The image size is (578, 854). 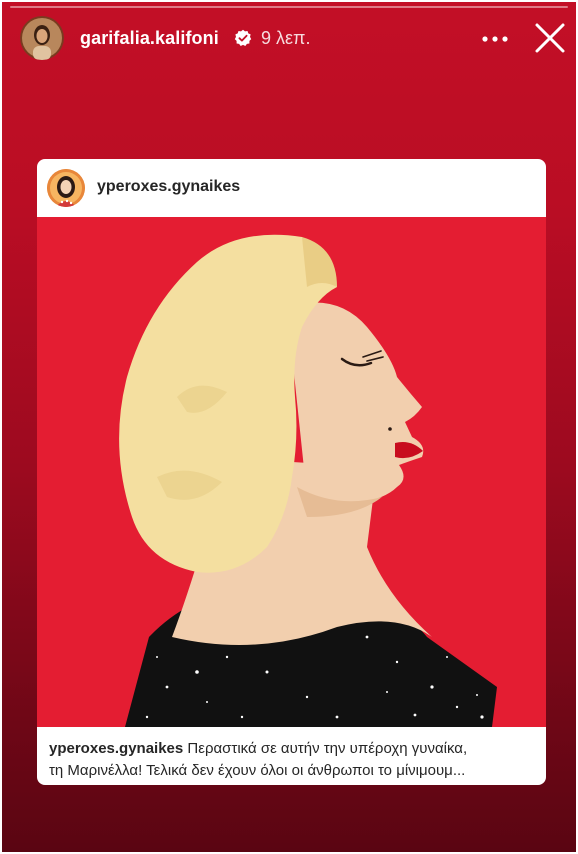 What do you see at coordinates (42, 38) in the screenshot?
I see `story-avatar` at bounding box center [42, 38].